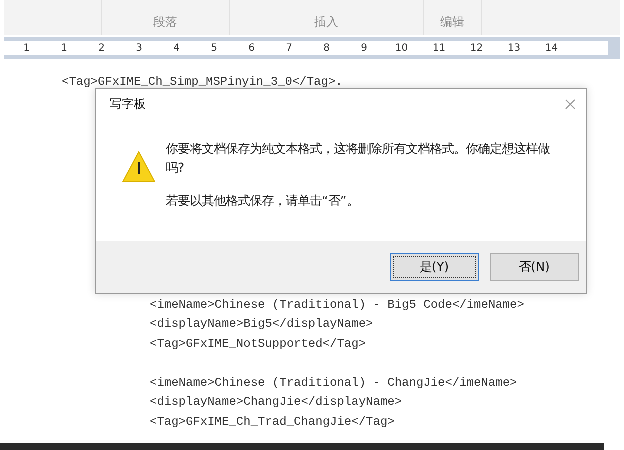 The width and height of the screenshot is (624, 450). What do you see at coordinates (203, 82) in the screenshot?
I see `code-line: <Tag>GFxIME_Ch_Simp_MSPinyin_3_0</Tag>.` at bounding box center [203, 82].